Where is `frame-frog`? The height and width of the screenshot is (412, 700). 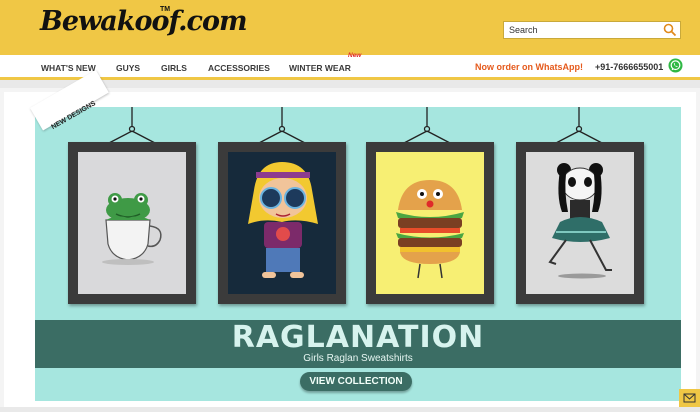 frame-frog is located at coordinates (132, 223).